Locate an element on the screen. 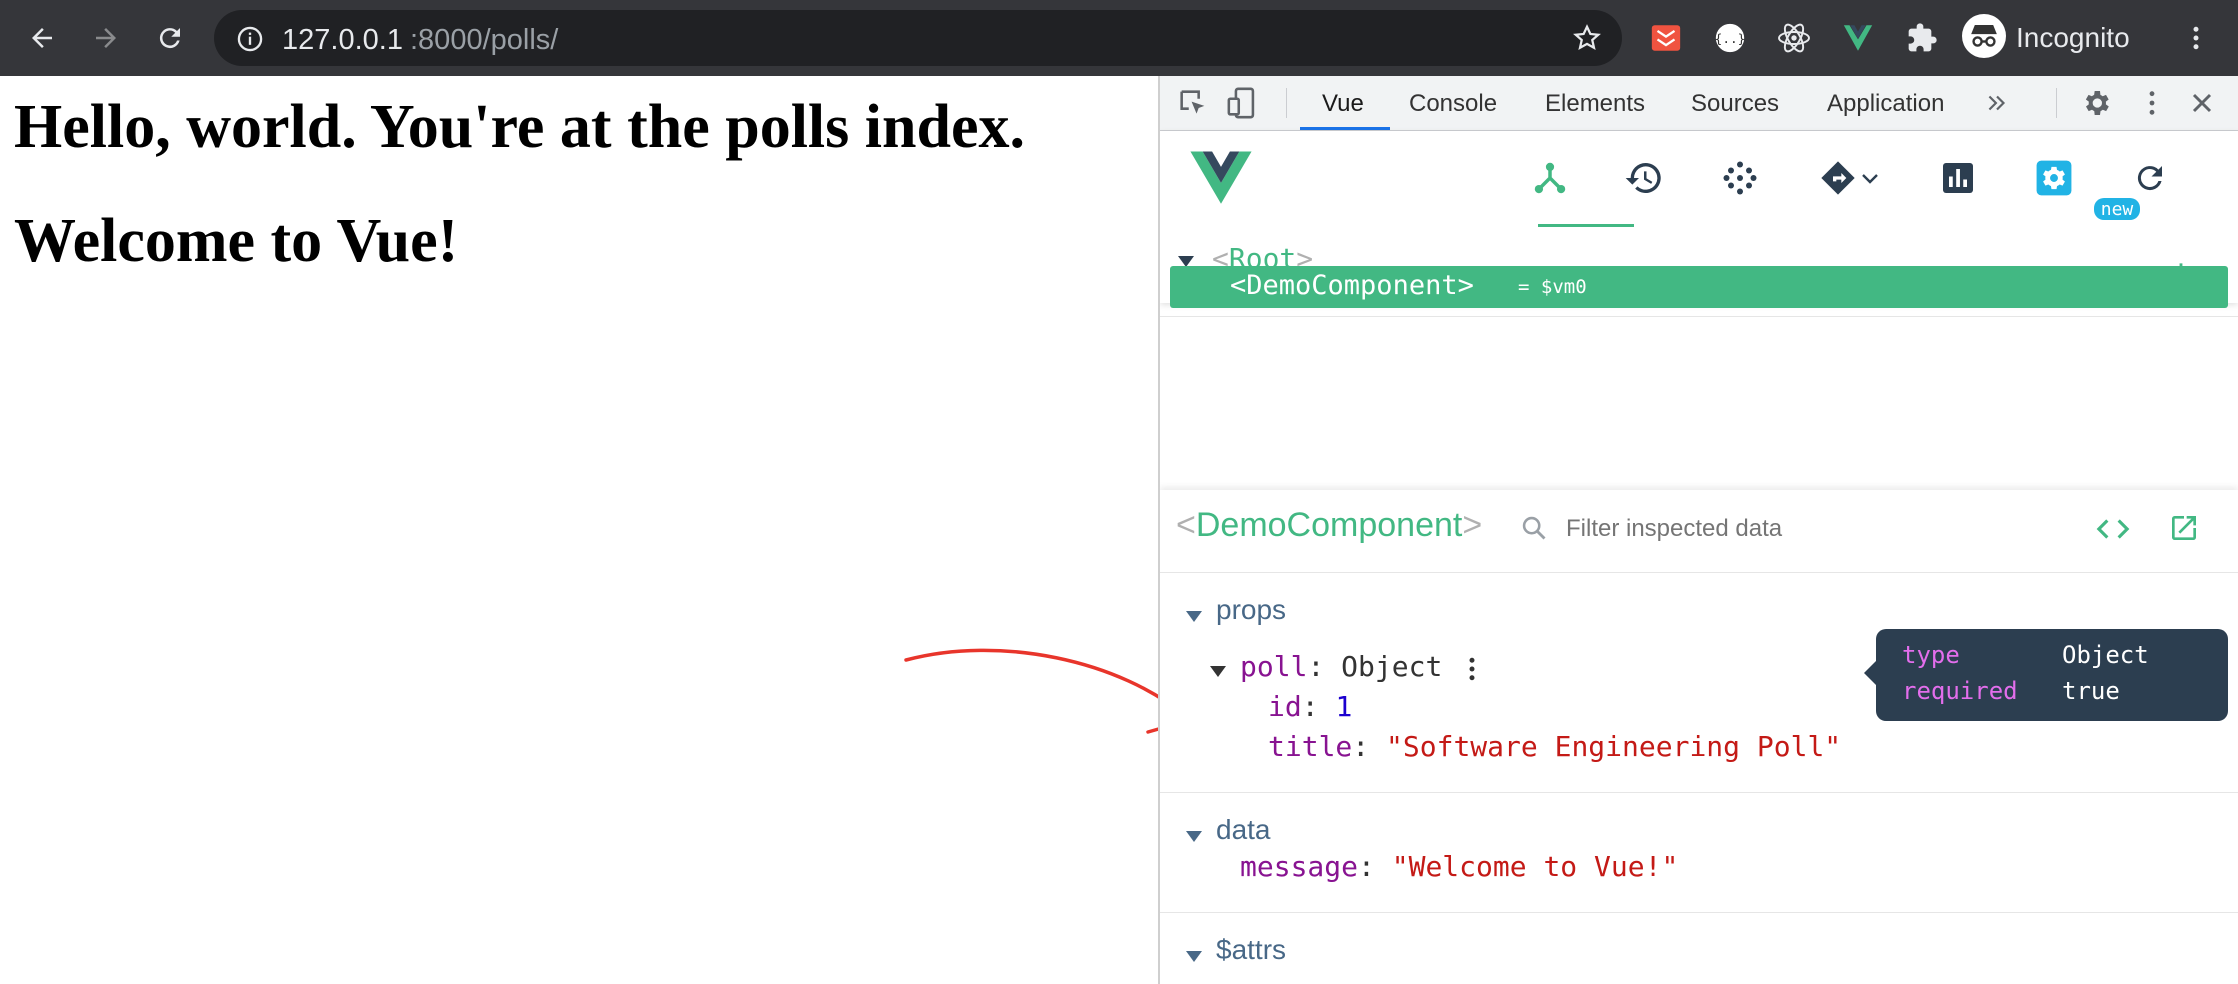 The width and height of the screenshot is (2238, 984). profile-label: Incognito is located at coordinates (2073, 37).